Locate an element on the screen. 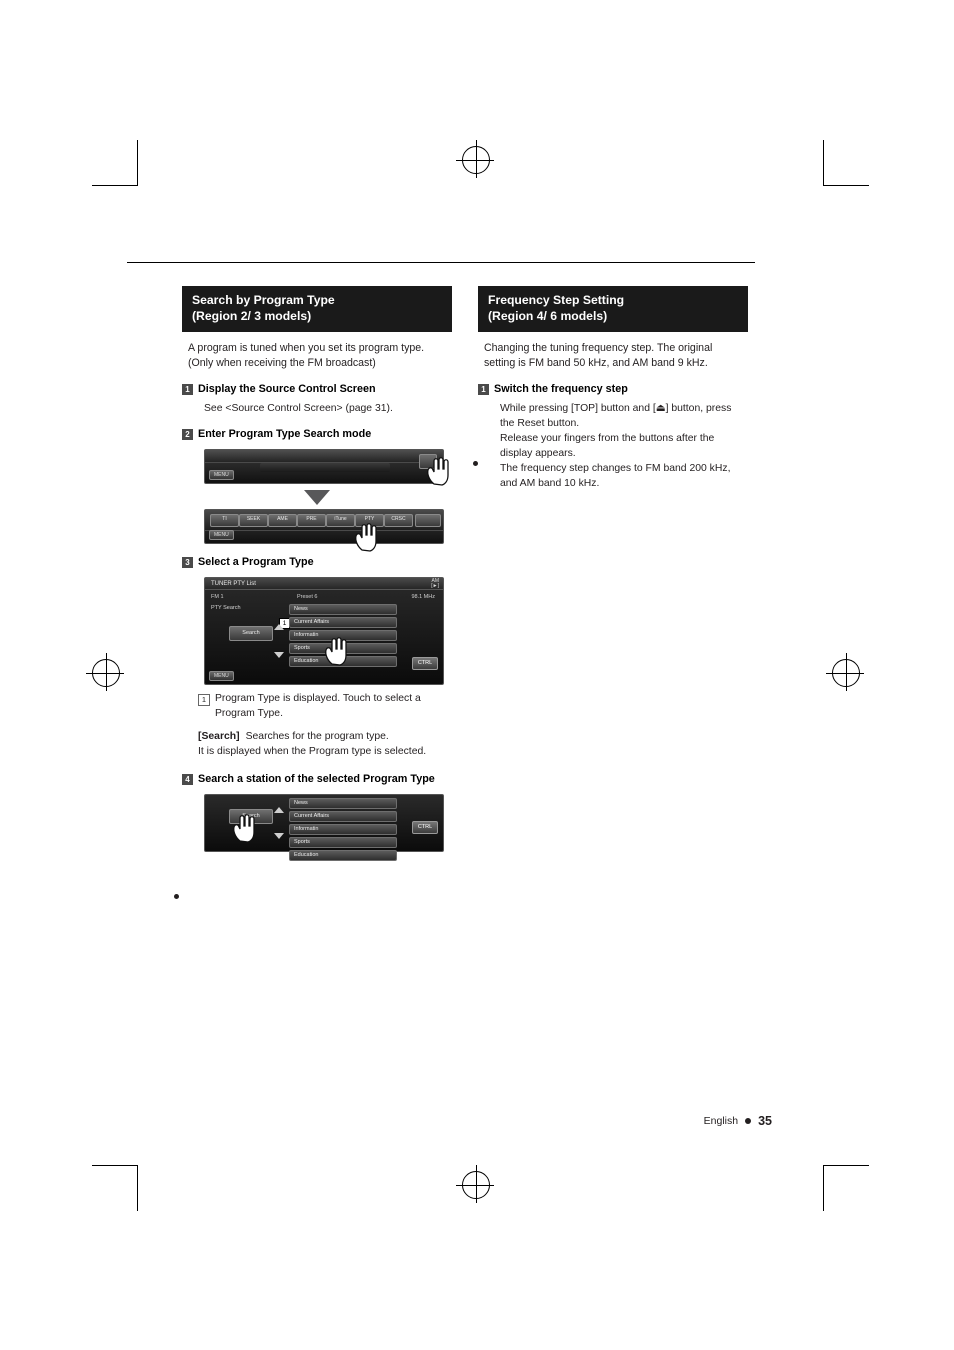 The width and height of the screenshot is (954, 1350). fn-button-pre: PRE is located at coordinates (311, 520).